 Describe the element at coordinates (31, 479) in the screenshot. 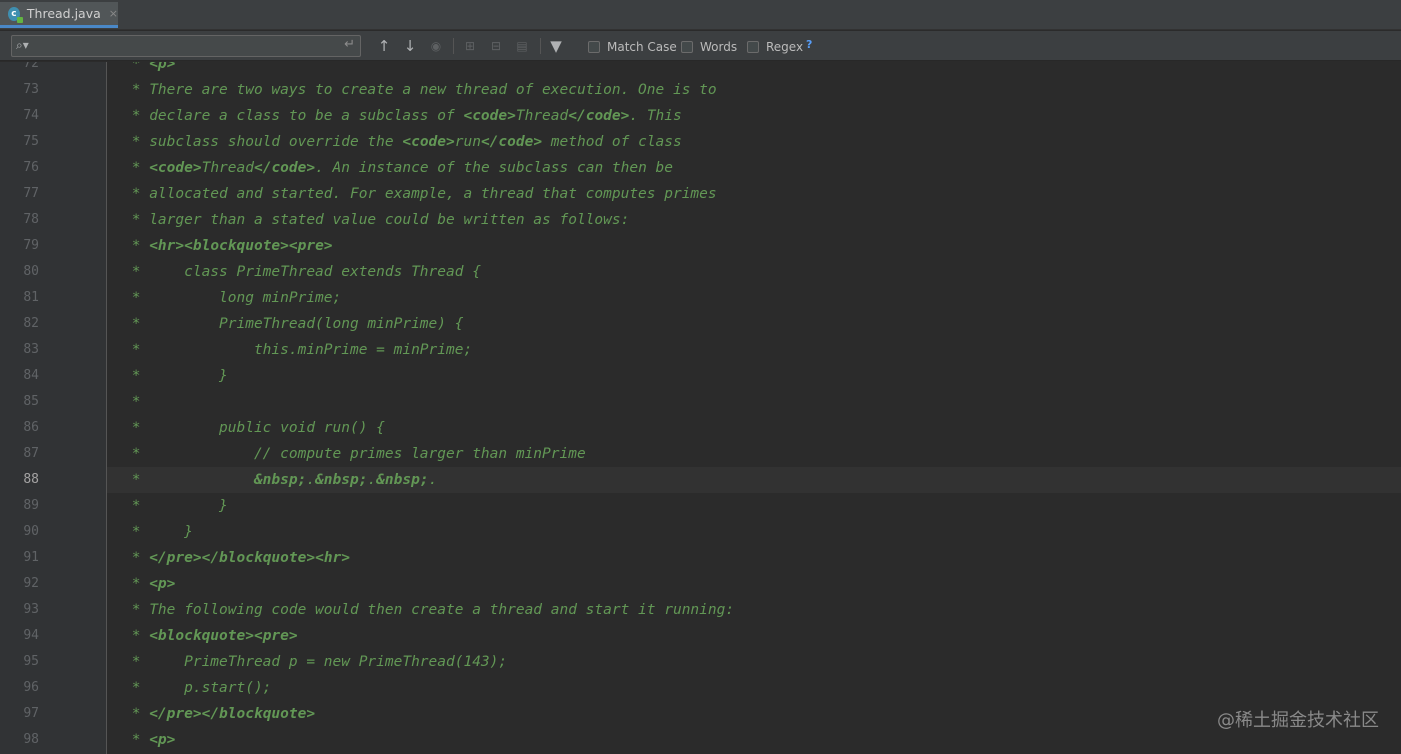

I see `line-number: 88` at that location.